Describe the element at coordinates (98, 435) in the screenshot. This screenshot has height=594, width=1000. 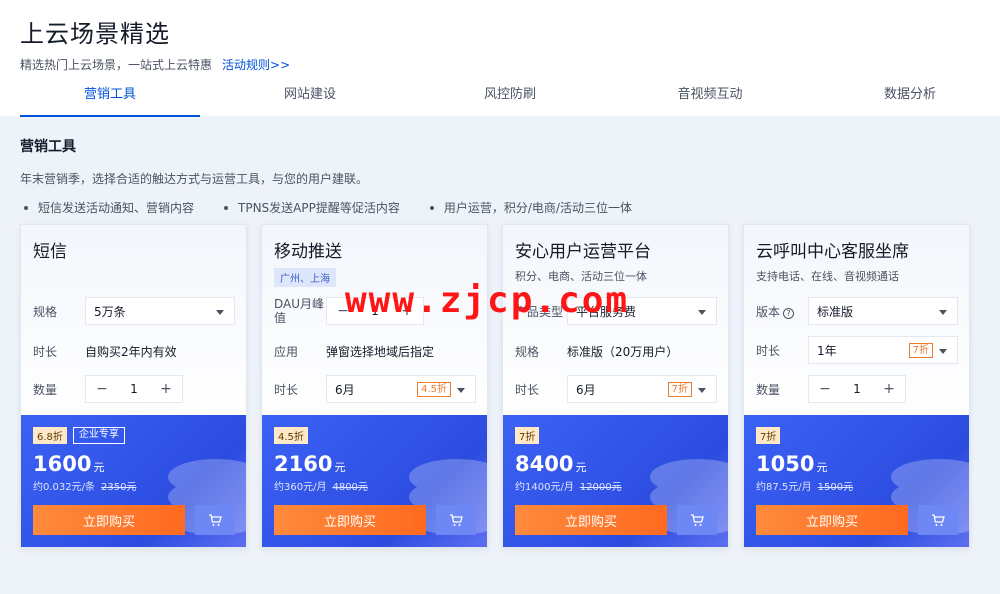
I see `enterprise-badge: 企业专享` at that location.